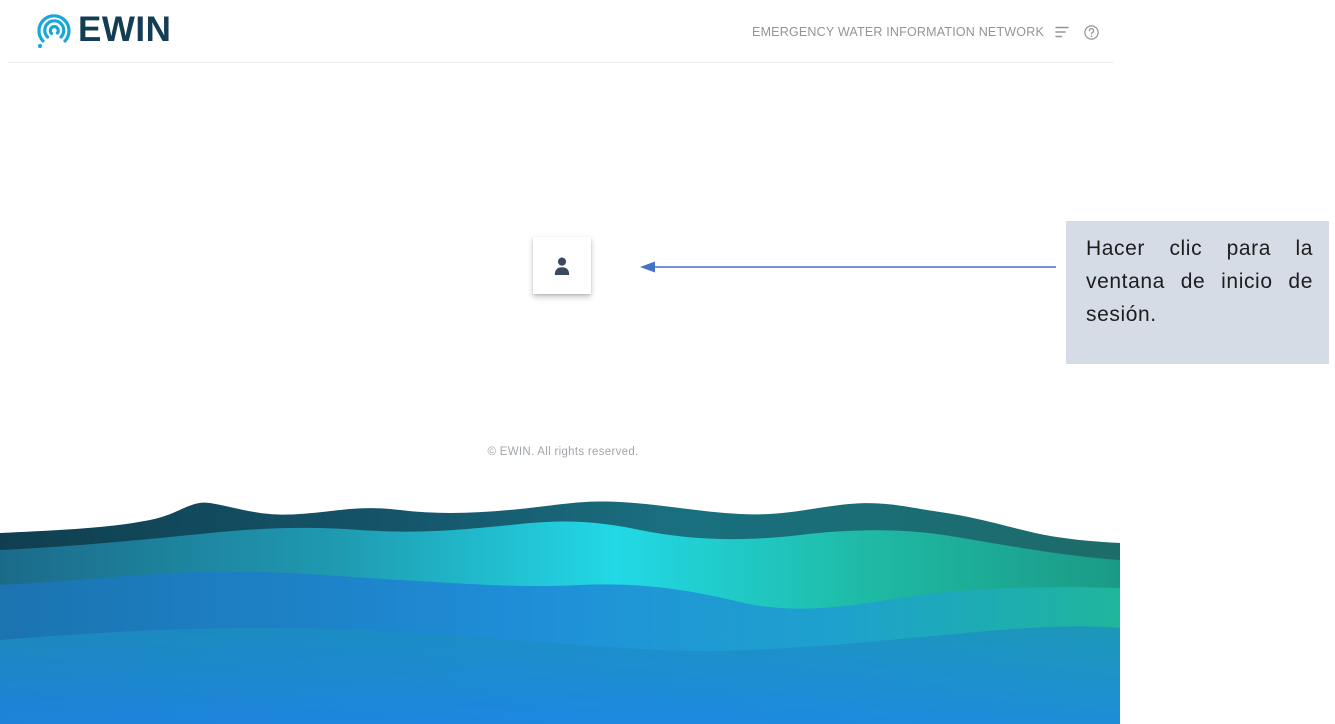 Image resolution: width=1335 pixels, height=724 pixels. What do you see at coordinates (563, 452) in the screenshot?
I see `copyright-text: © EWIN. All rights reserved.` at bounding box center [563, 452].